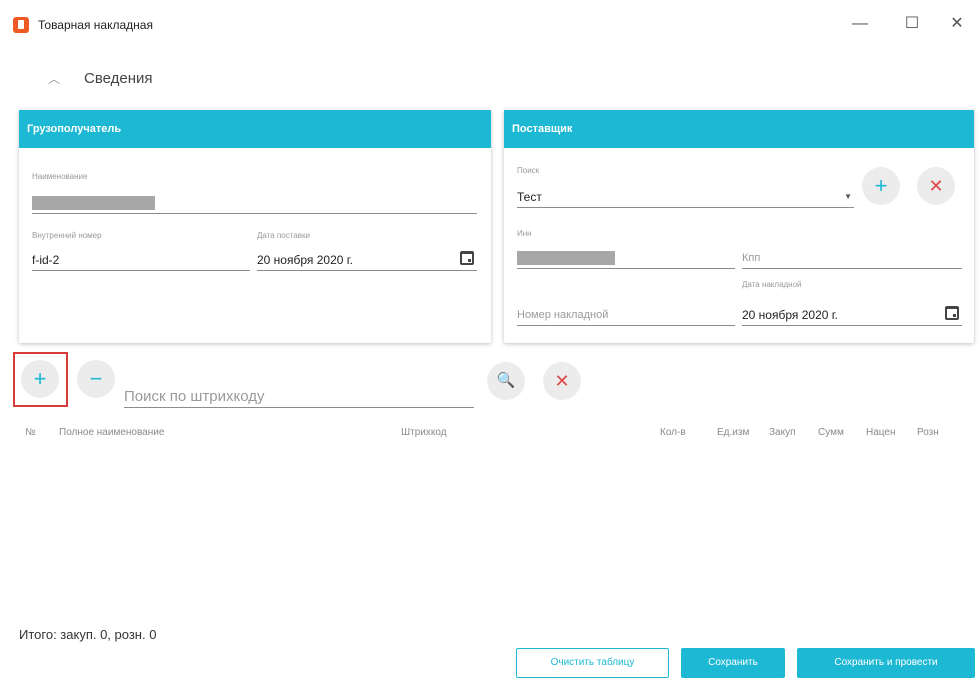 The width and height of the screenshot is (979, 684). I want to click on column-sum: Сумм, so click(831, 432).